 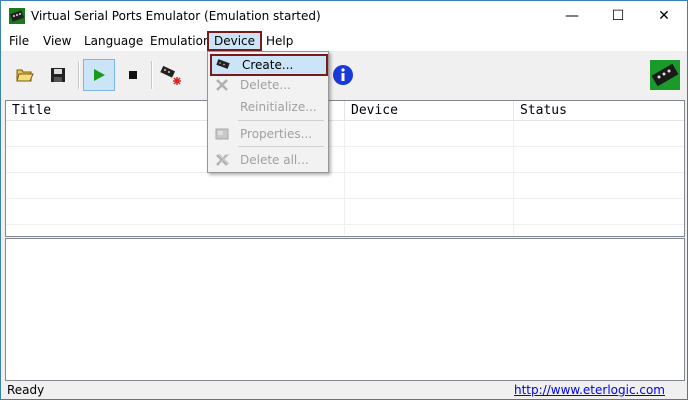 I want to click on maximize-icon: ☐, so click(x=618, y=16).